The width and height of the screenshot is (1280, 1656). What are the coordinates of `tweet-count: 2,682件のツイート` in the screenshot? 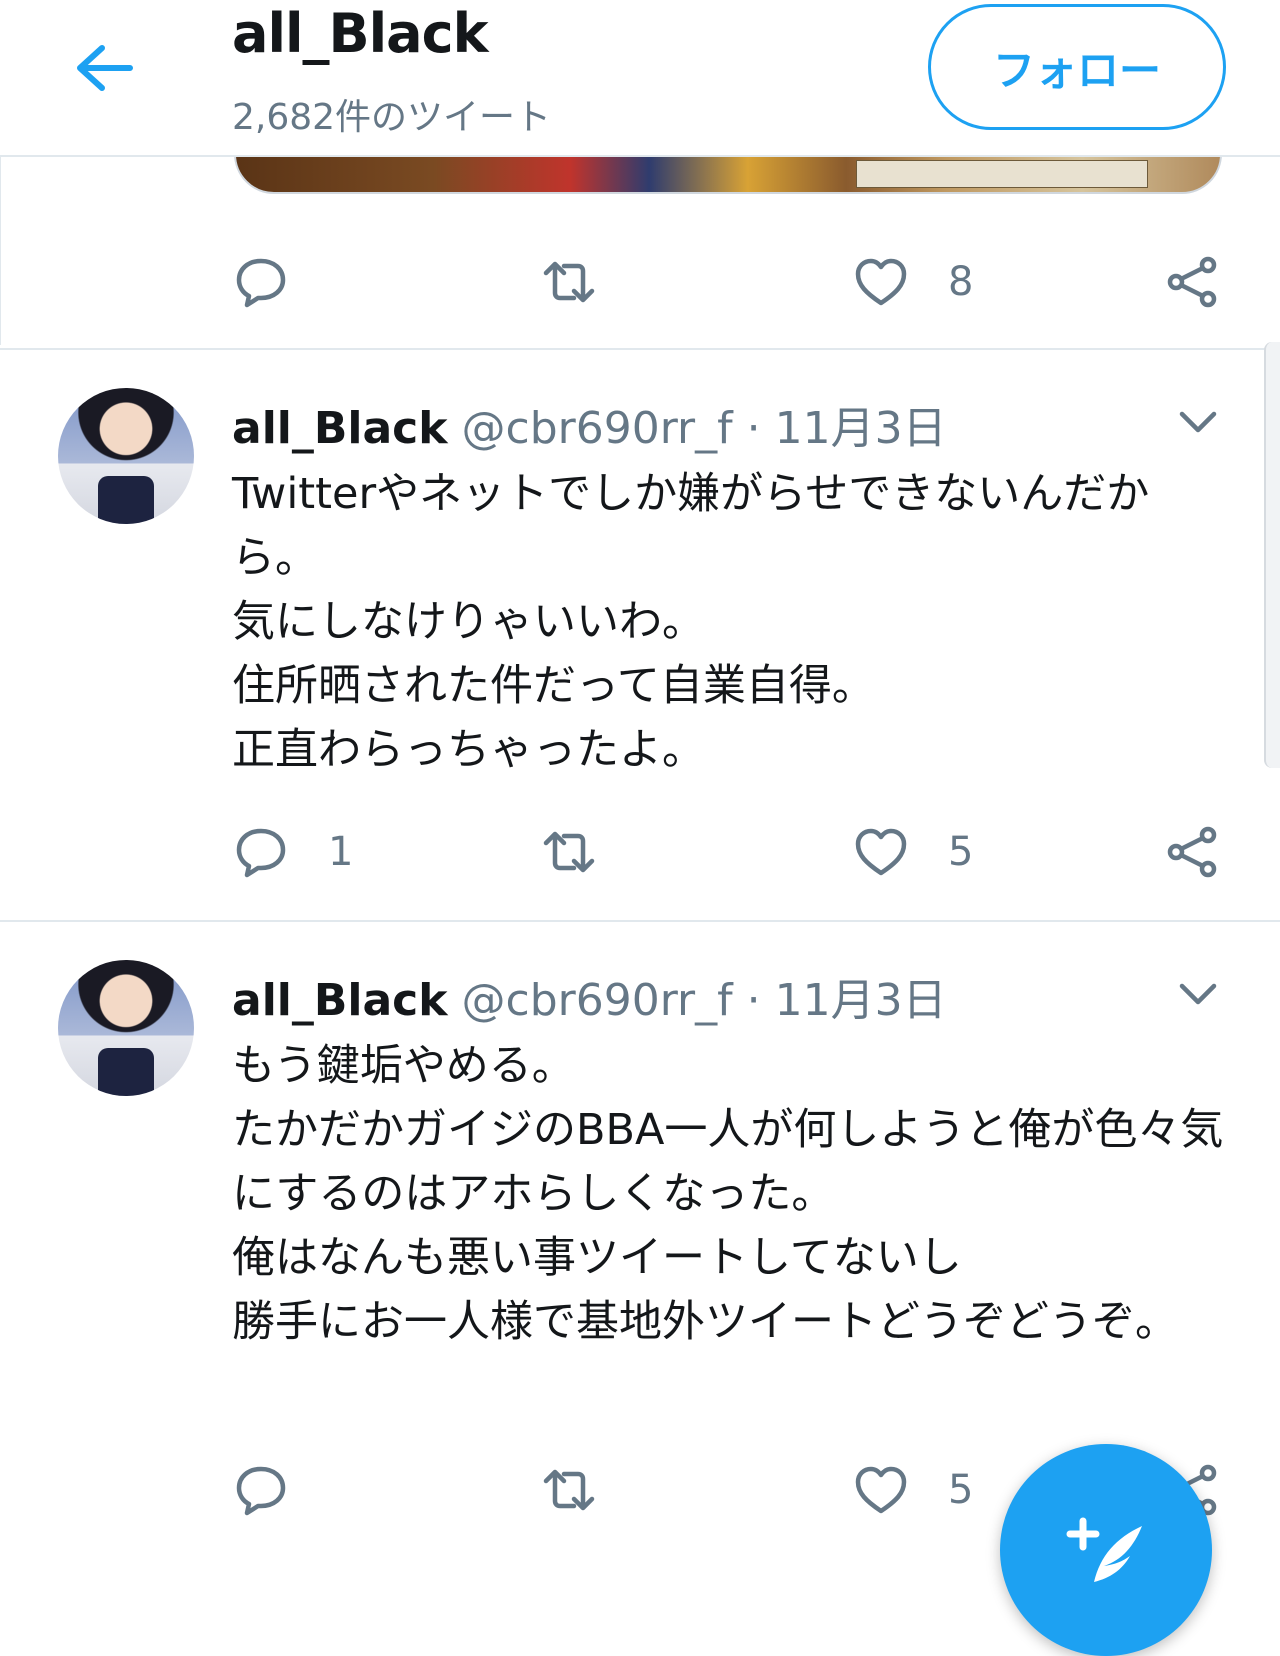 It's located at (392, 117).